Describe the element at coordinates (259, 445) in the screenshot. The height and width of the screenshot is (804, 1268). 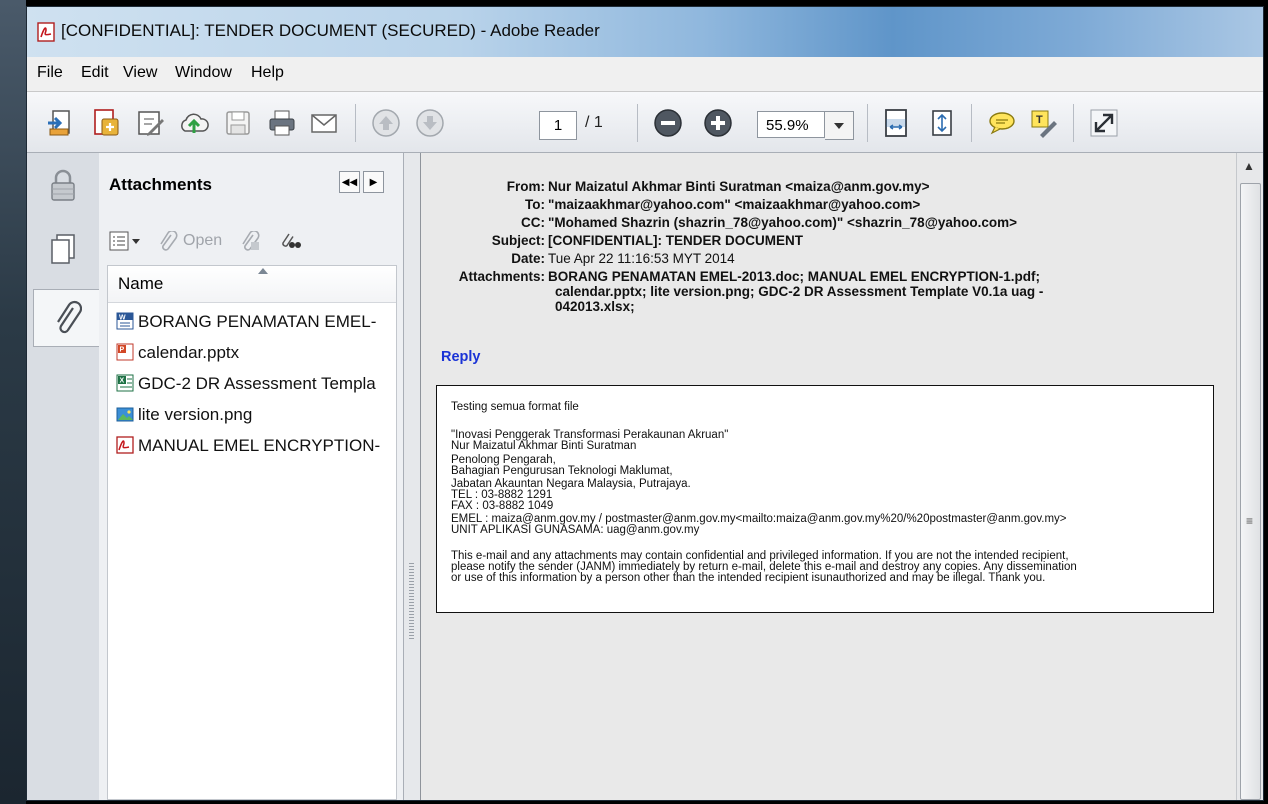
I see `attachment-name: MANUAL EMEL ENCRYPTION-` at that location.